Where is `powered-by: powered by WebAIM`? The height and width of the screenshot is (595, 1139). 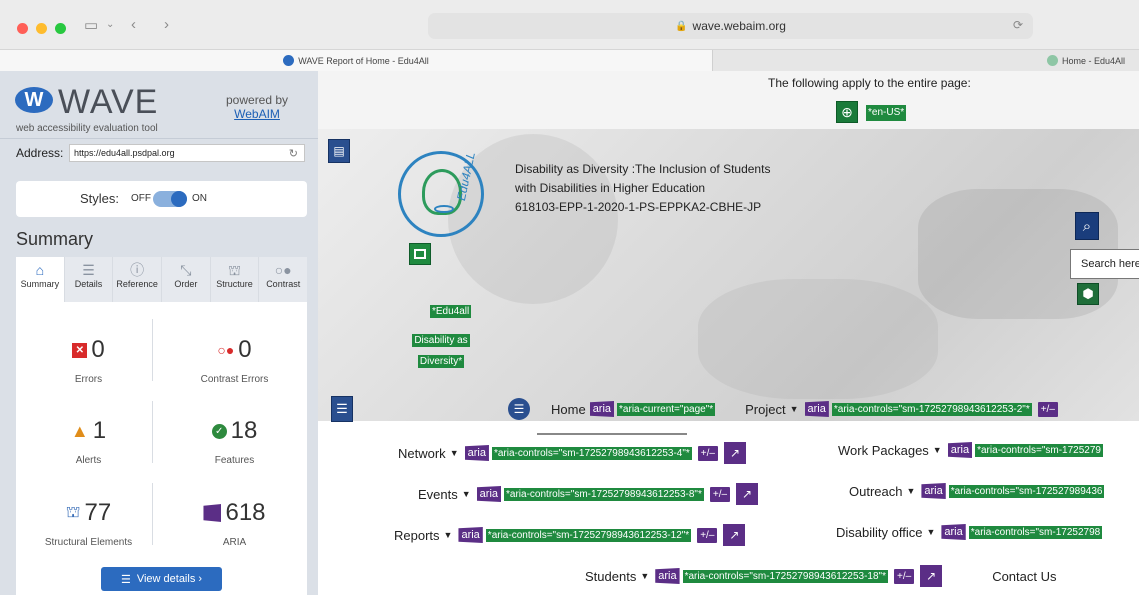
powered-by: powered by WebAIM is located at coordinates (257, 107).